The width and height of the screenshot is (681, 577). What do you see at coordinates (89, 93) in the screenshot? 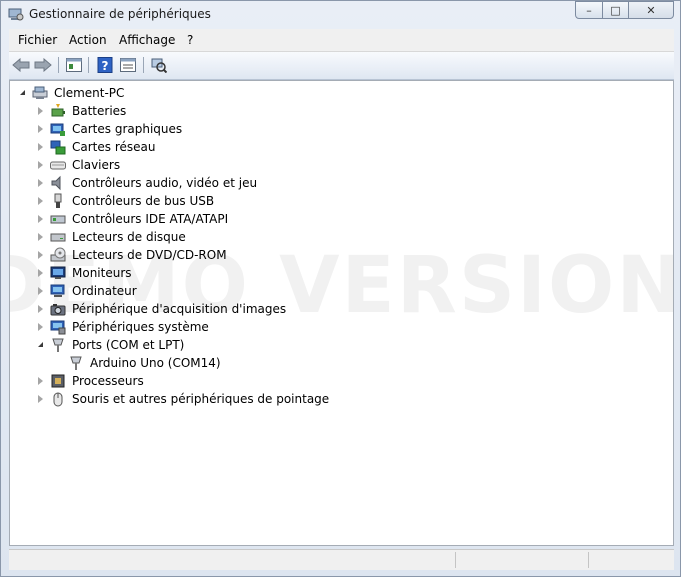
I see `tree-item-label: Clement-PC` at bounding box center [89, 93].